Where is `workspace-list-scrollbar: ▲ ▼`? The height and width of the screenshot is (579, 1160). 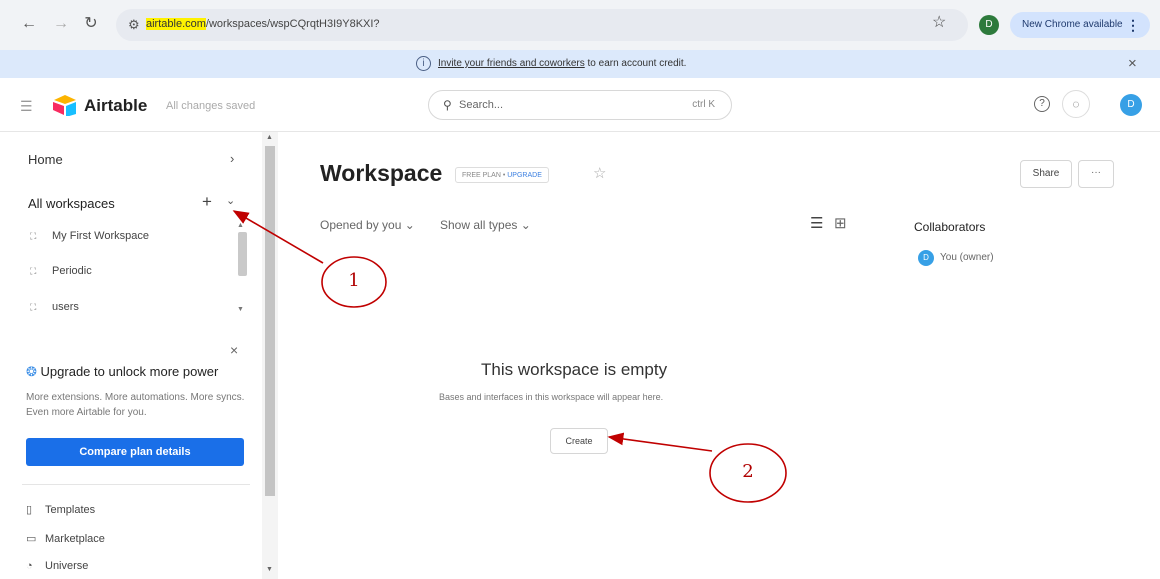 workspace-list-scrollbar: ▲ ▼ is located at coordinates (242, 271).